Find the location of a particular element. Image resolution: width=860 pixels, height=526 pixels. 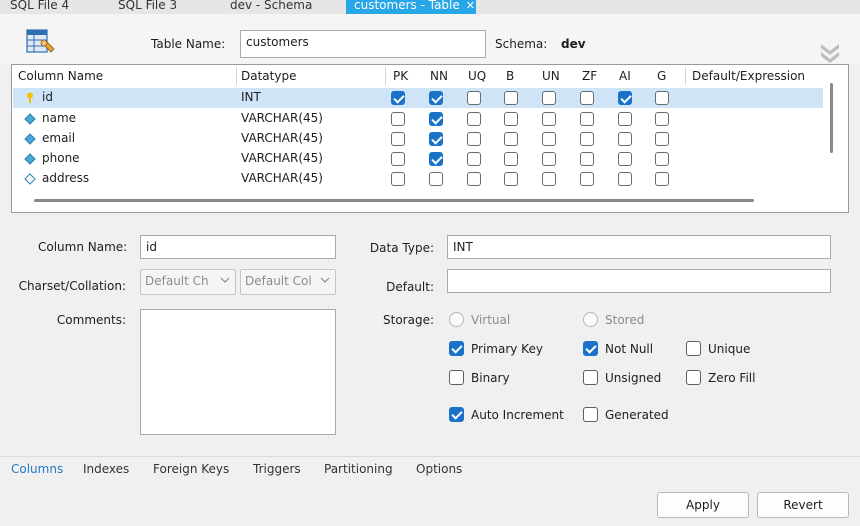

auto-increment-label: Auto Increment is located at coordinates (517, 415).